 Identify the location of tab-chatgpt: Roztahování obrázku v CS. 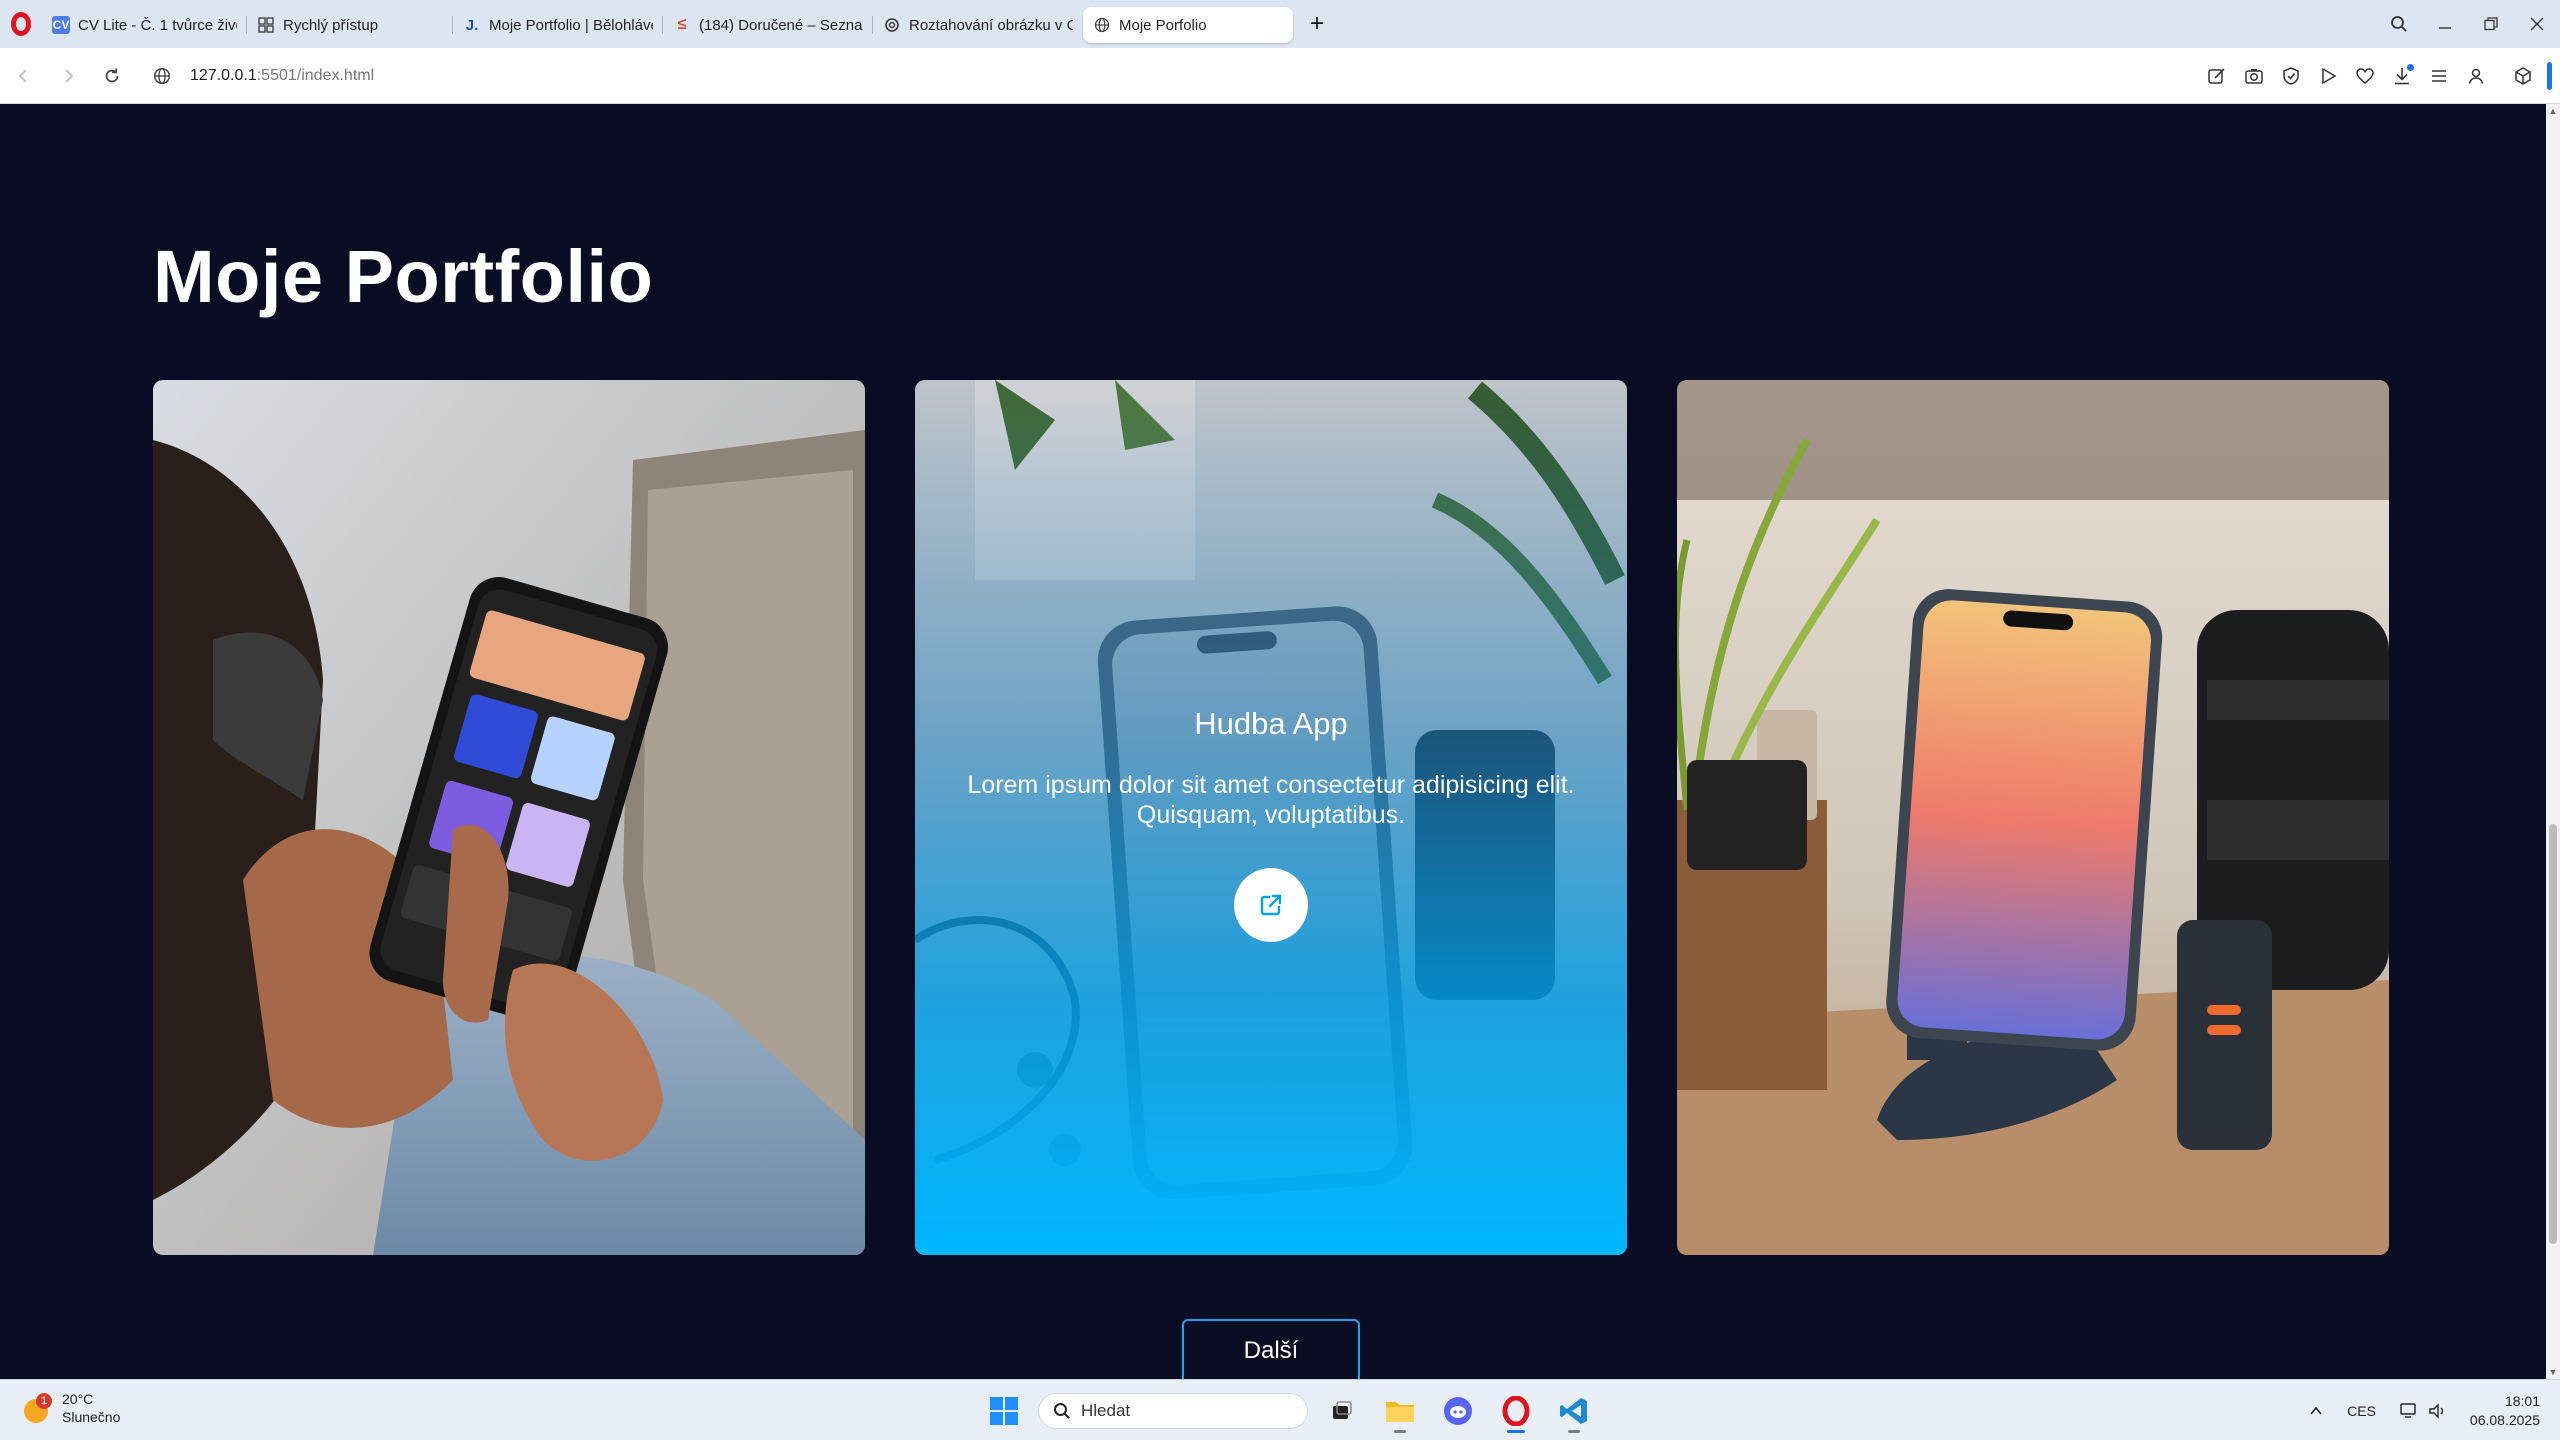
(978, 25).